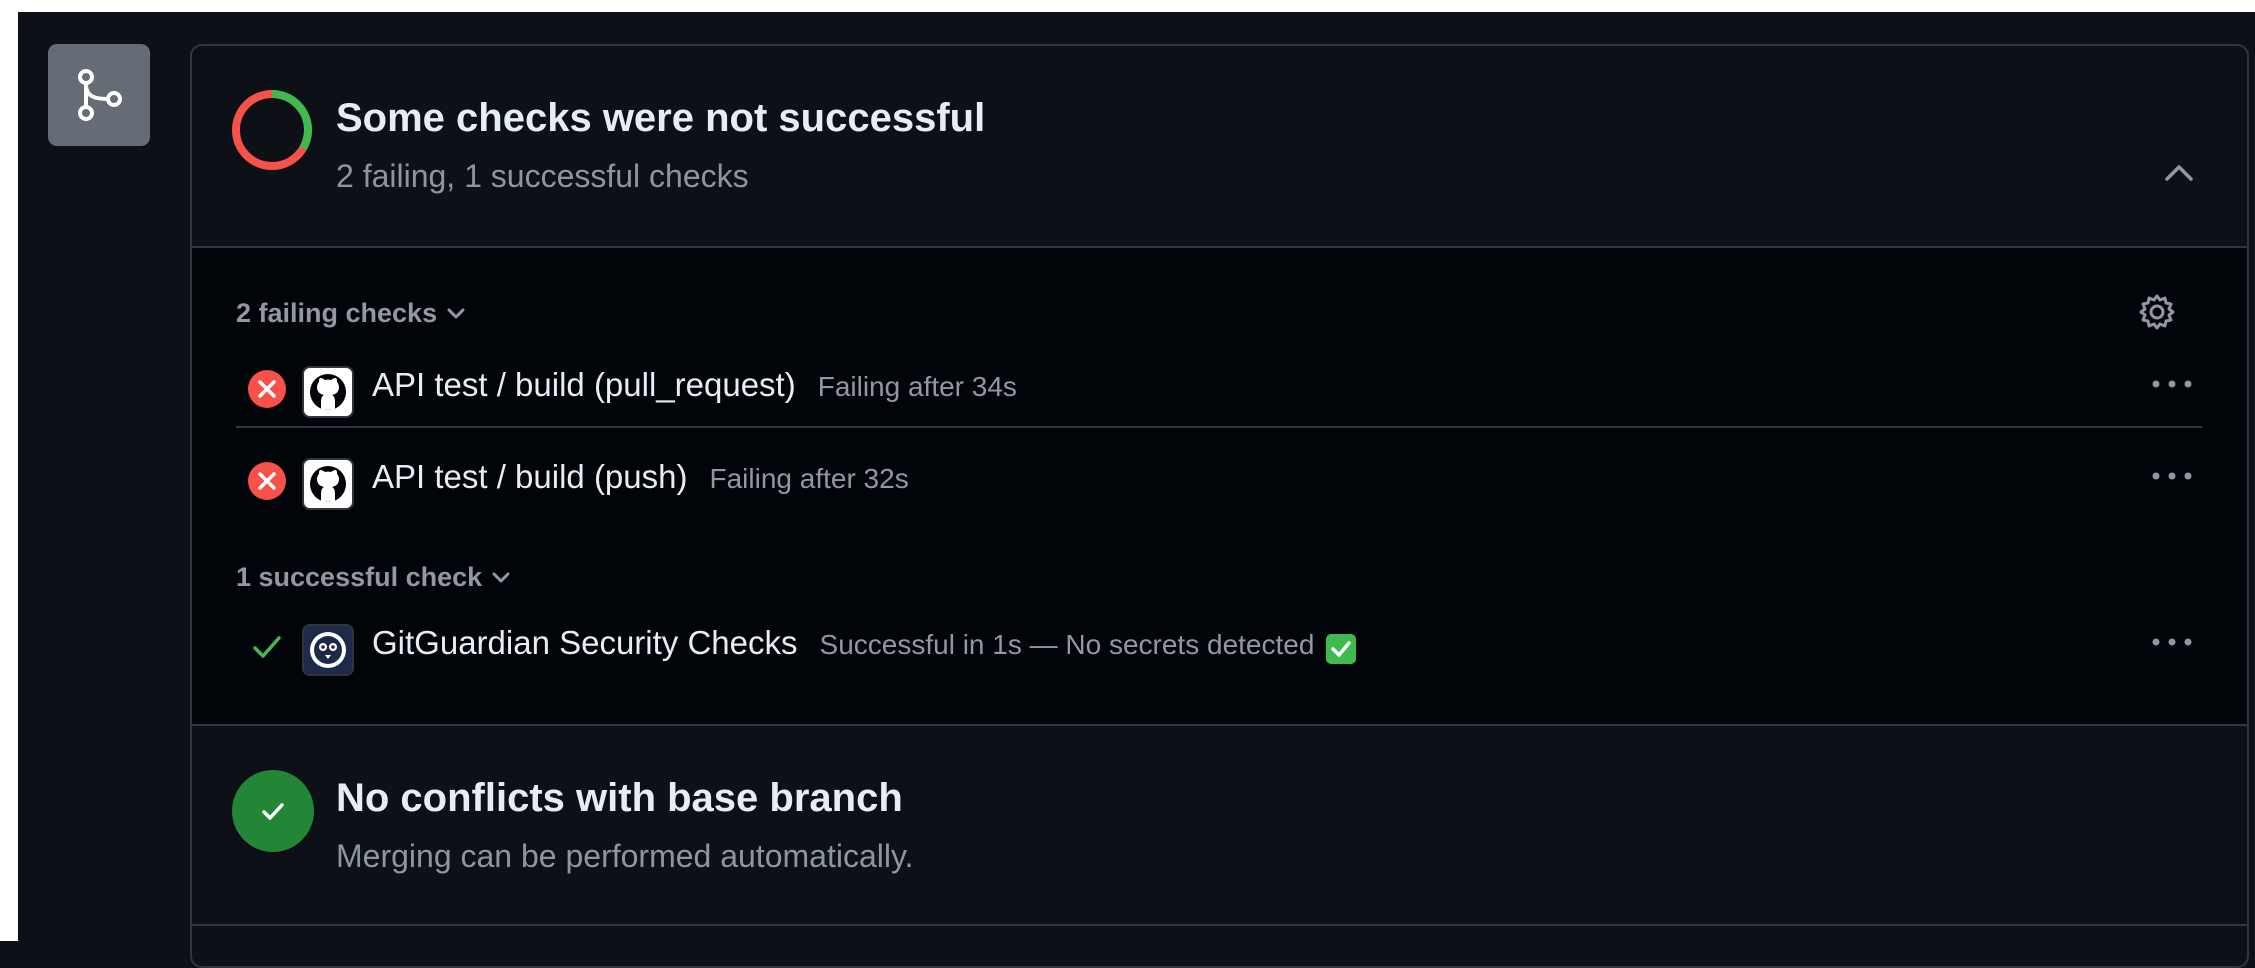 This screenshot has height=968, width=2255. Describe the element at coordinates (619, 798) in the screenshot. I see `conflicts-title: No conflicts with base branch` at that location.